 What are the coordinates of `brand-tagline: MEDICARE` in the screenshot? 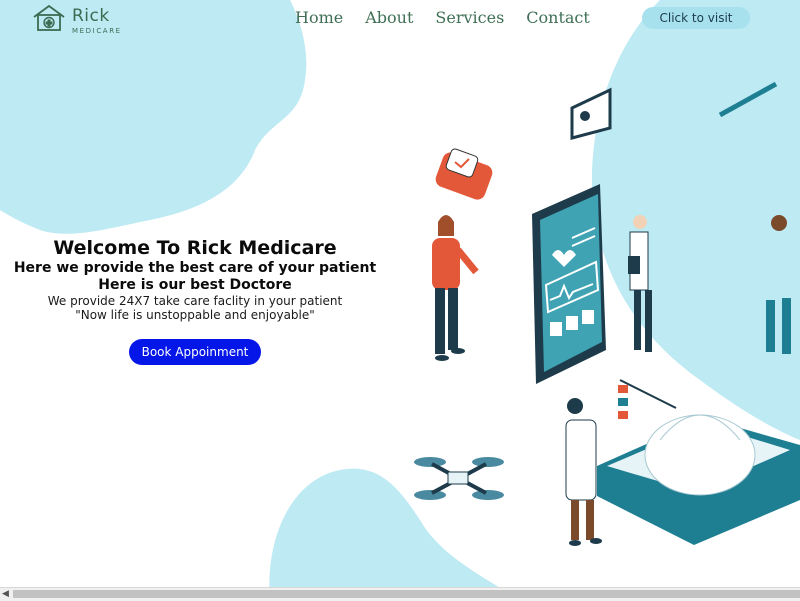 It's located at (97, 31).